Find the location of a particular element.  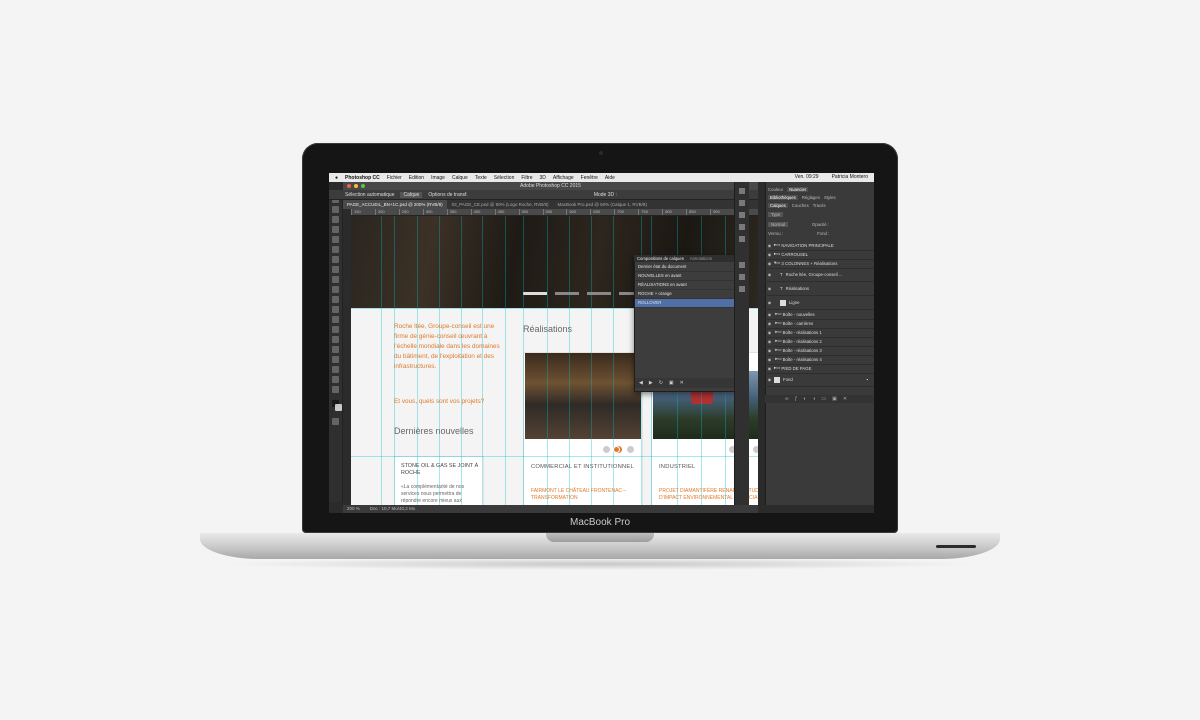

layer-row: ◉ T Réalisations is located at coordinates (819, 289).